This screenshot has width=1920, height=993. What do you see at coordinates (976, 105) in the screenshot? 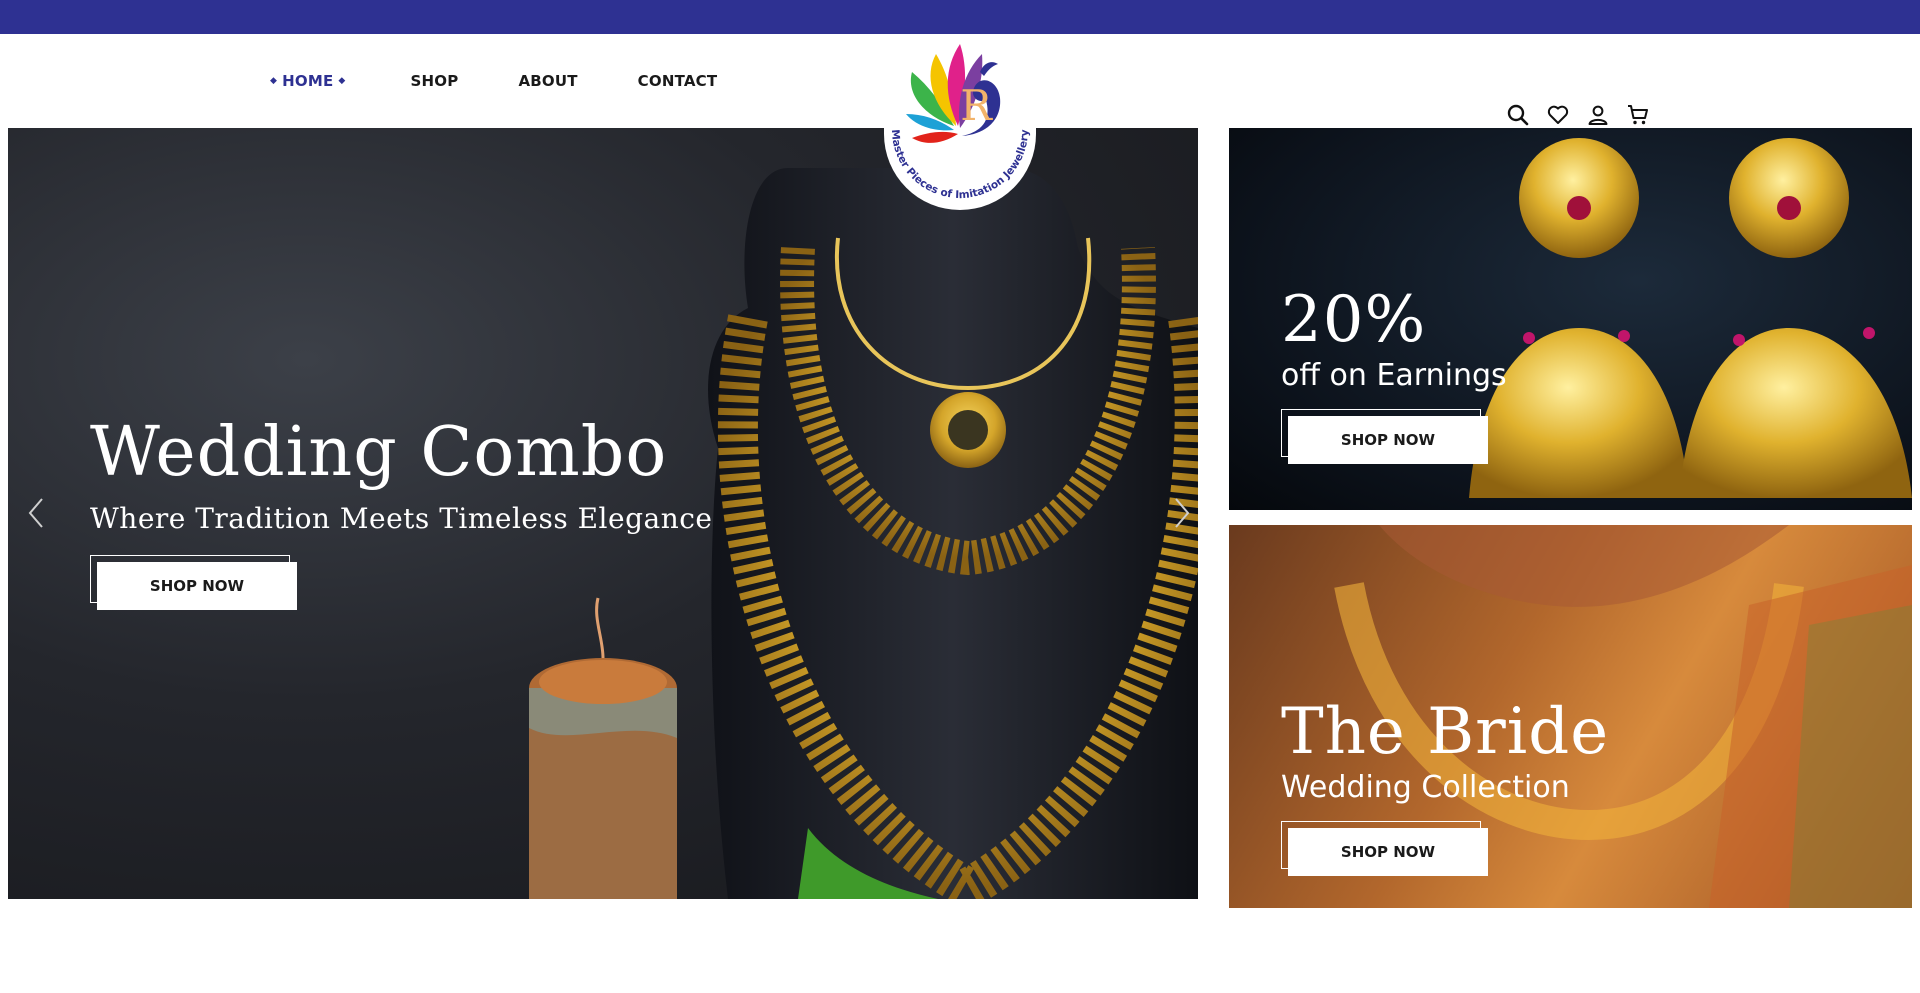
I see `logo-letter: R` at bounding box center [976, 105].